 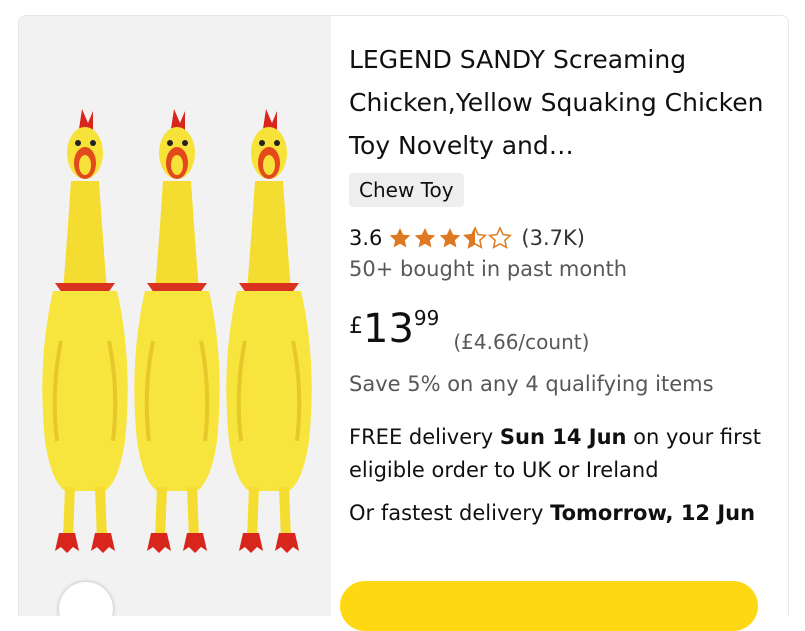 What do you see at coordinates (549, 606) in the screenshot?
I see `add-to-basket-button` at bounding box center [549, 606].